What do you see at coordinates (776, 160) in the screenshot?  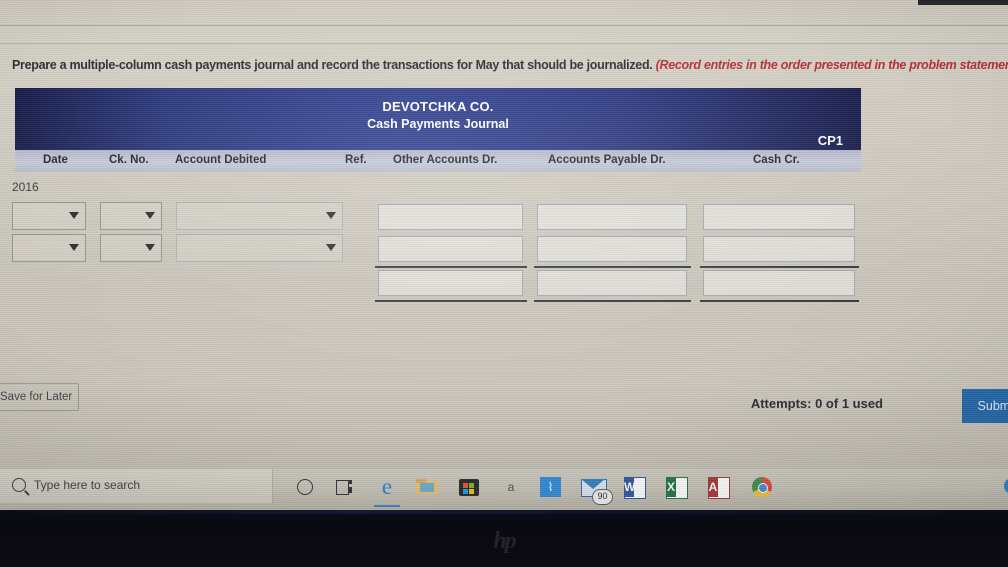 I see `column-header-cash-cr: Cash Cr.` at bounding box center [776, 160].